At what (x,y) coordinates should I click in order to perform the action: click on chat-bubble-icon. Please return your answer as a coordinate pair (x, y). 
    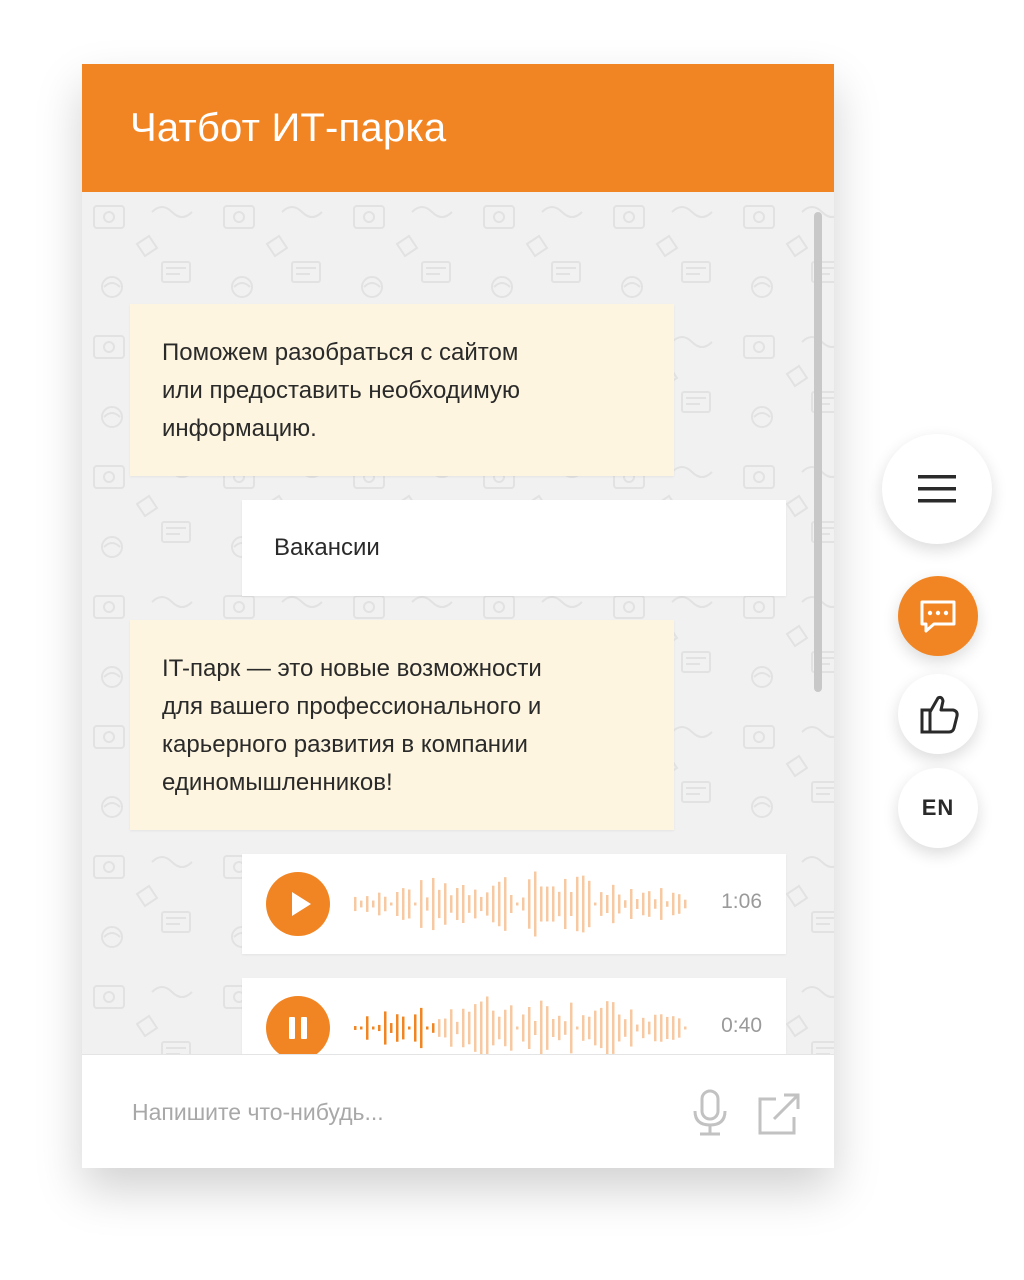
    Looking at the image, I should click on (938, 616).